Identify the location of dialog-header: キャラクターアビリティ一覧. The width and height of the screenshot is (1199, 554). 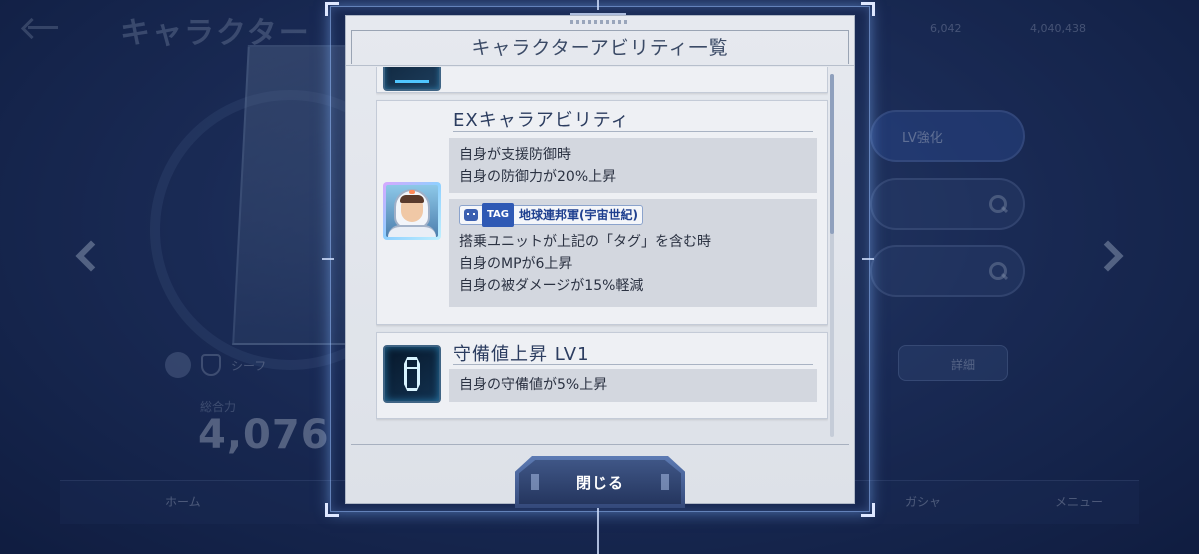
(600, 41).